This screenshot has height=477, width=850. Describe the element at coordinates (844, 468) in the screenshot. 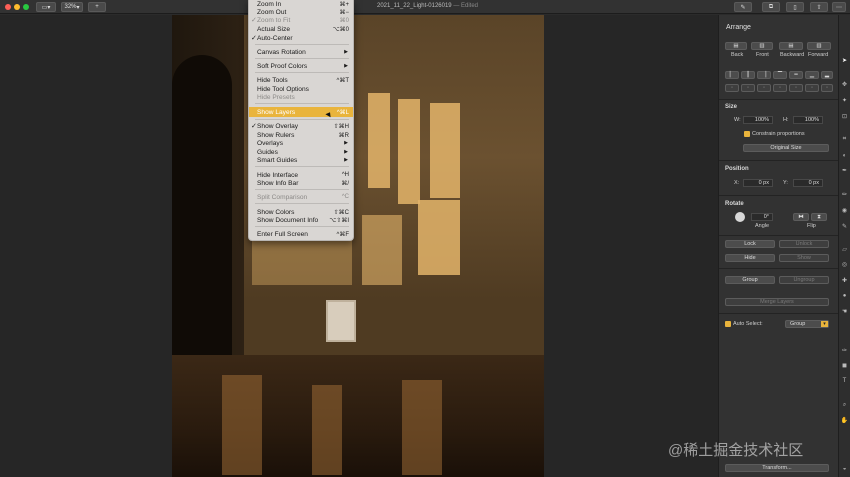

I see `color-swatch-icon: ◒` at that location.